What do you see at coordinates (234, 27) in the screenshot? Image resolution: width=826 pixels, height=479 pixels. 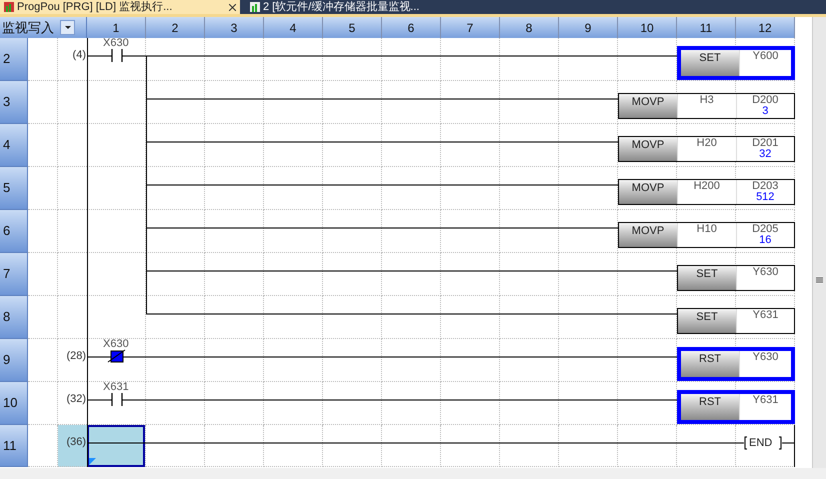 I see `column-header: 3` at bounding box center [234, 27].